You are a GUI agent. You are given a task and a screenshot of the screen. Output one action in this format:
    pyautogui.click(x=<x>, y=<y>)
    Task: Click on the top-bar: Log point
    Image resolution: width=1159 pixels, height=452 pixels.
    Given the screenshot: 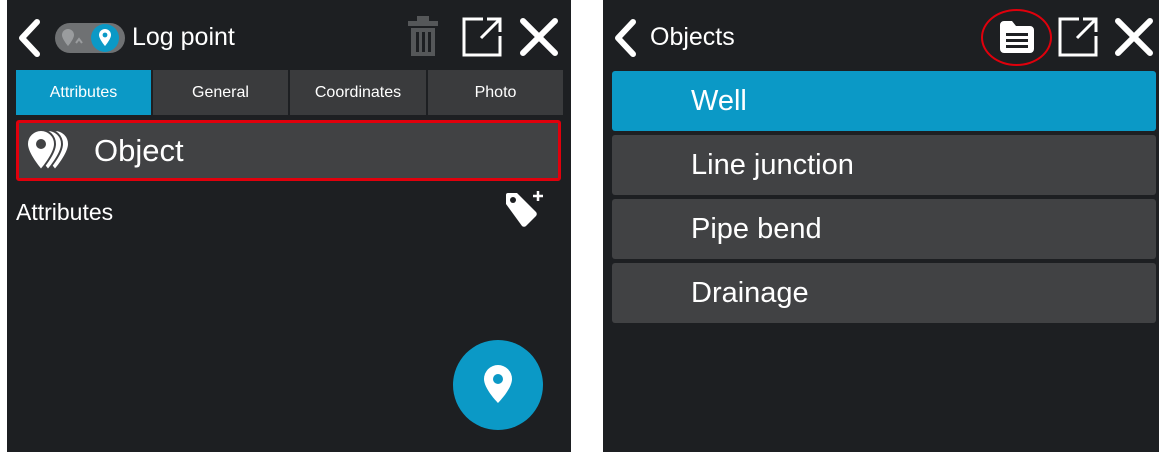 What is the action you would take?
    pyautogui.click(x=289, y=36)
    